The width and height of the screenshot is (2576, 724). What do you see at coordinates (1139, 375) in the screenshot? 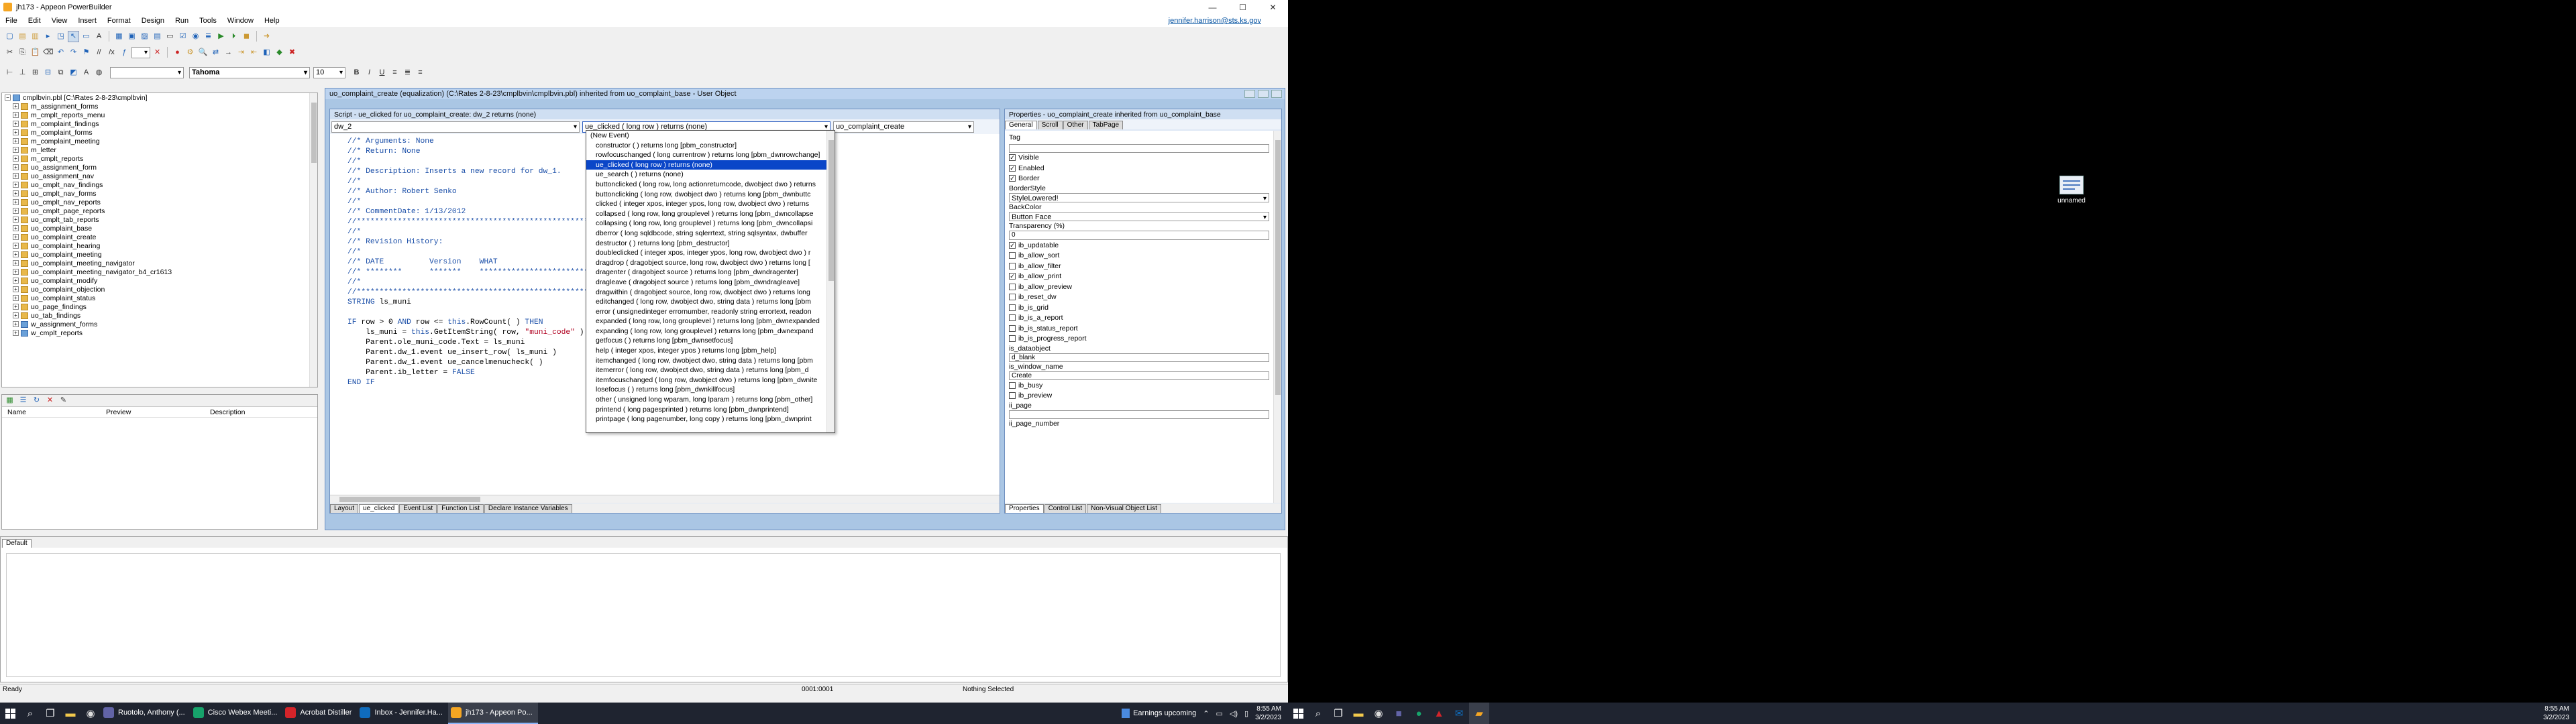
I see `is-window-name-field: Create` at bounding box center [1139, 375].